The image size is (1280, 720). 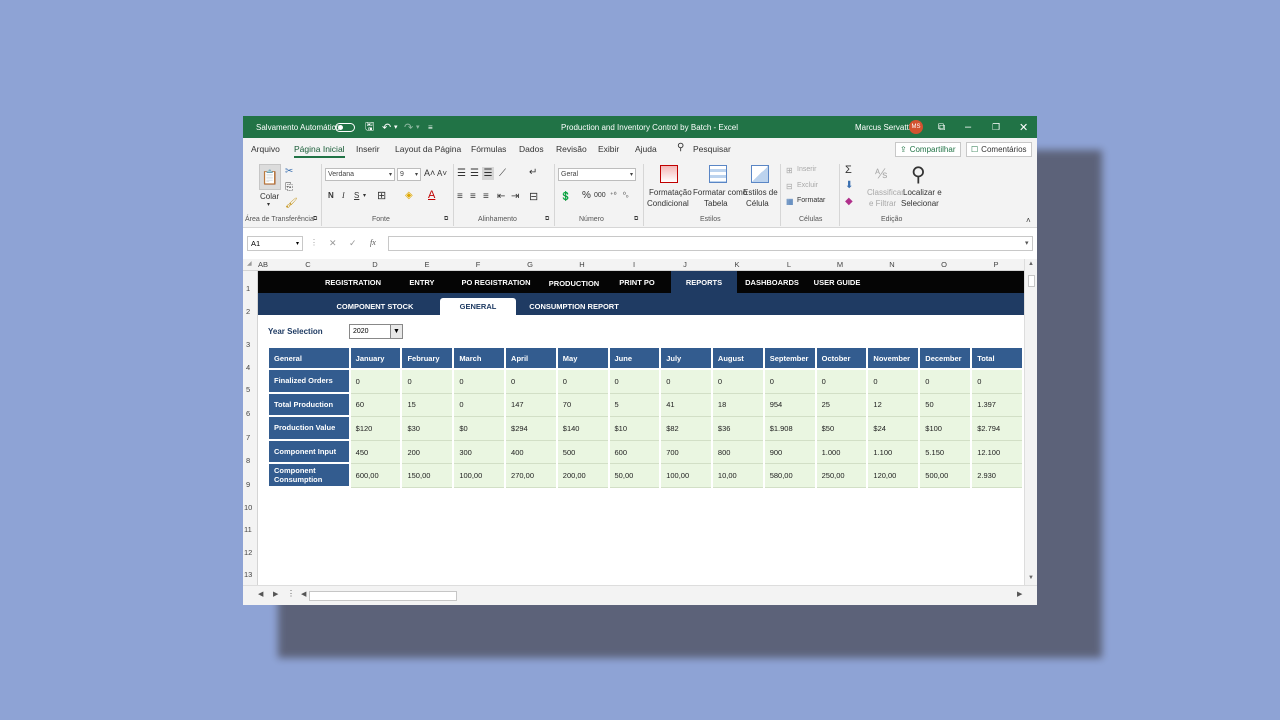 What do you see at coordinates (427, 429) in the screenshot?
I see `table-cell: $30` at bounding box center [427, 429].